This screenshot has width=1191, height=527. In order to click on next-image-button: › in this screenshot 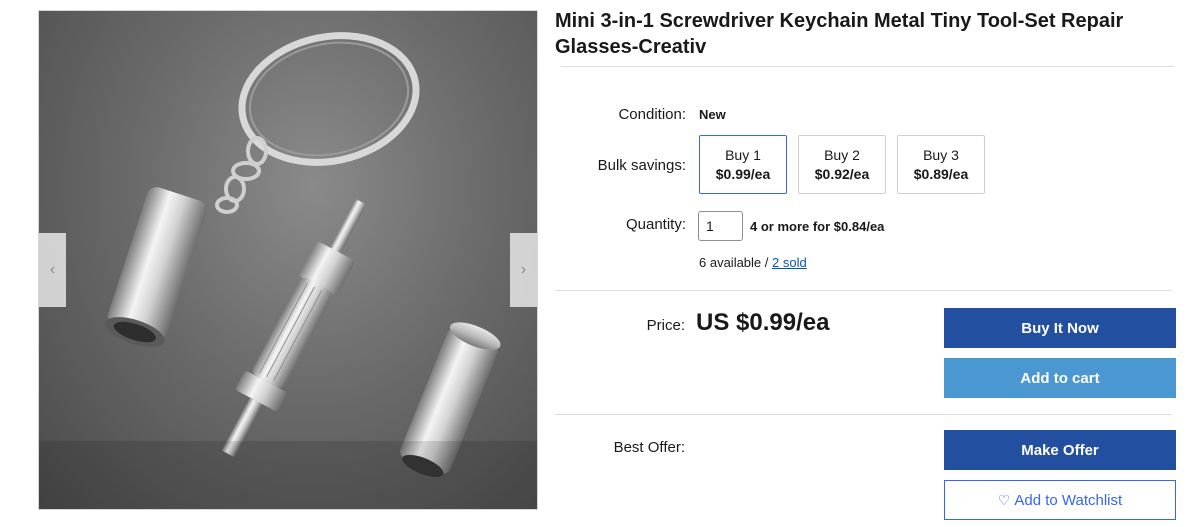, I will do `click(523, 270)`.